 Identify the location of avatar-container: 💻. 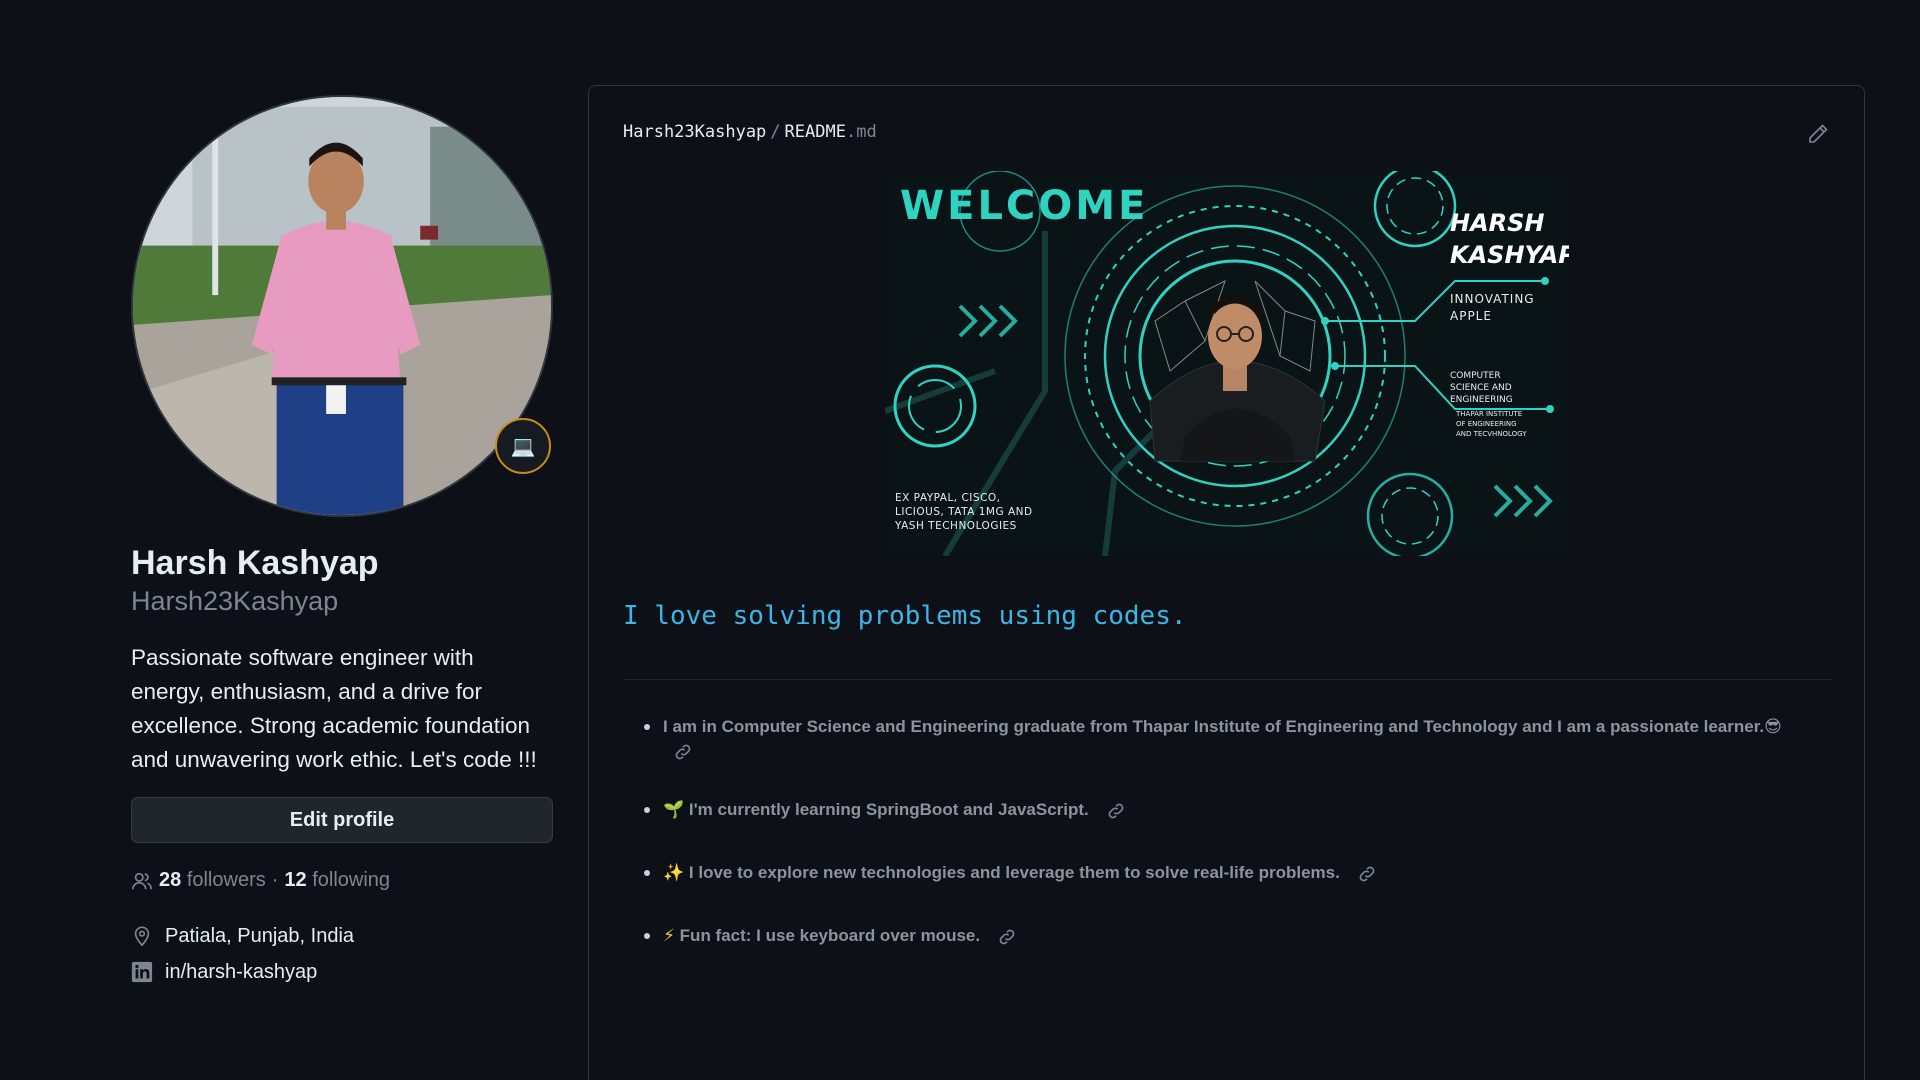
(342, 306).